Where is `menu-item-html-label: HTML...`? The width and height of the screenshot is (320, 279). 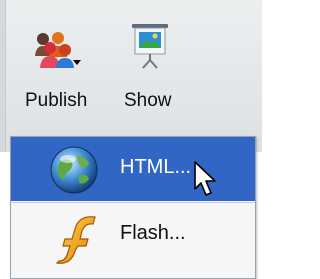
menu-item-html-label: HTML... is located at coordinates (156, 167).